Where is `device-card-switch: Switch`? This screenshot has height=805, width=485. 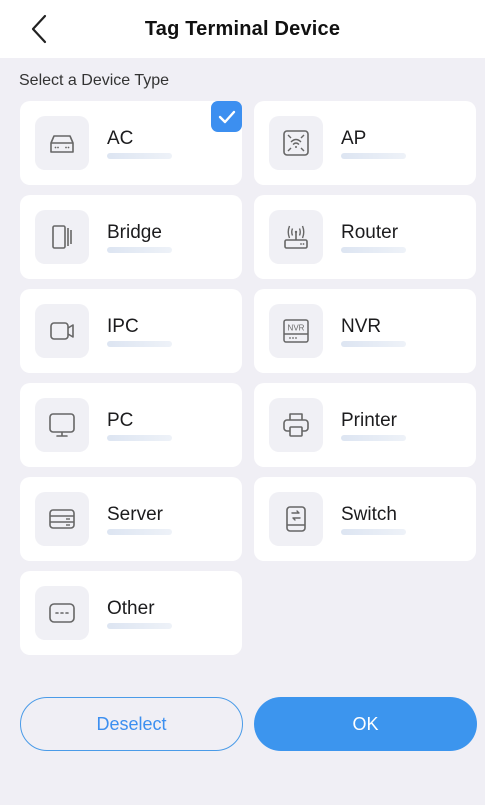 device-card-switch: Switch is located at coordinates (365, 519).